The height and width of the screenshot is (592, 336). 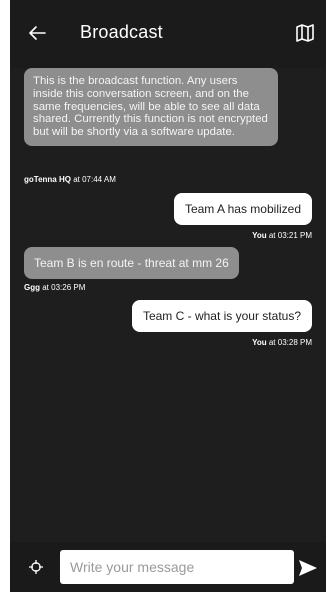 What do you see at coordinates (168, 34) in the screenshot?
I see `app-bar: Broadcast` at bounding box center [168, 34].